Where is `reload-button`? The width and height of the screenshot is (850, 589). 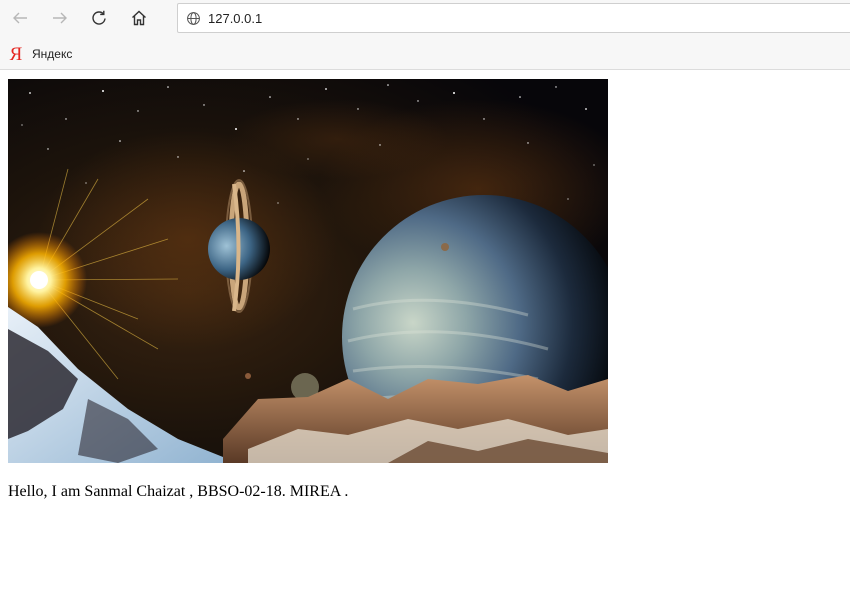 reload-button is located at coordinates (99, 18).